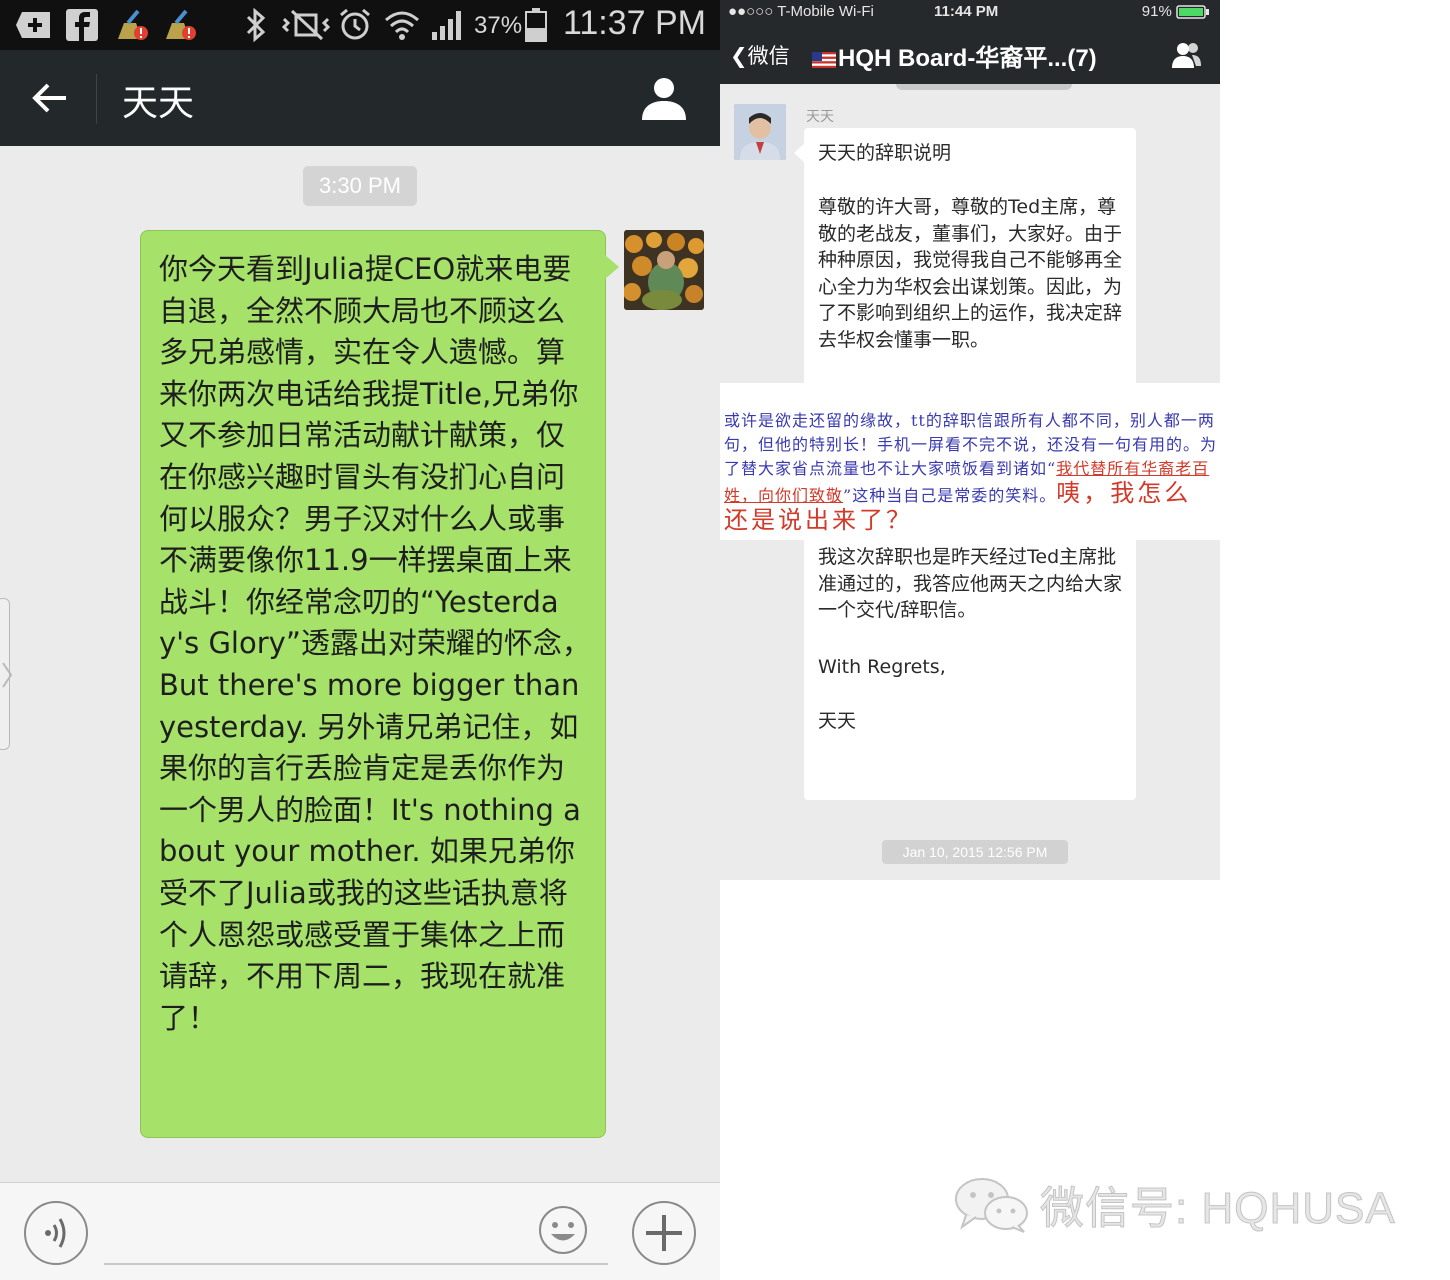  I want to click on group-title: HQH Board-华裔平...(7), so click(954, 55).